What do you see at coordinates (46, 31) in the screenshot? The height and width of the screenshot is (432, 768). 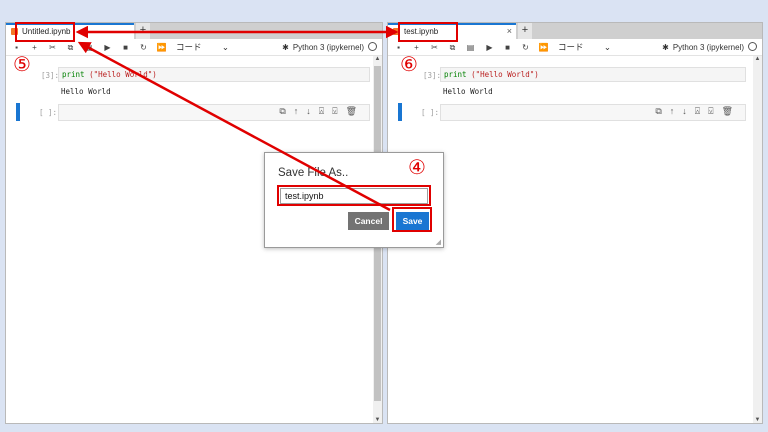 I see `tab-label: Untitled.ipynb` at bounding box center [46, 31].